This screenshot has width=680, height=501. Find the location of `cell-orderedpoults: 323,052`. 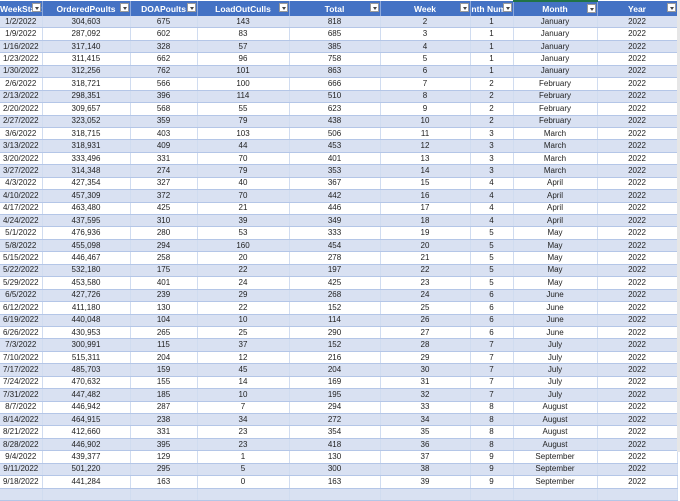

cell-orderedpoults: 323,052 is located at coordinates (86, 121).